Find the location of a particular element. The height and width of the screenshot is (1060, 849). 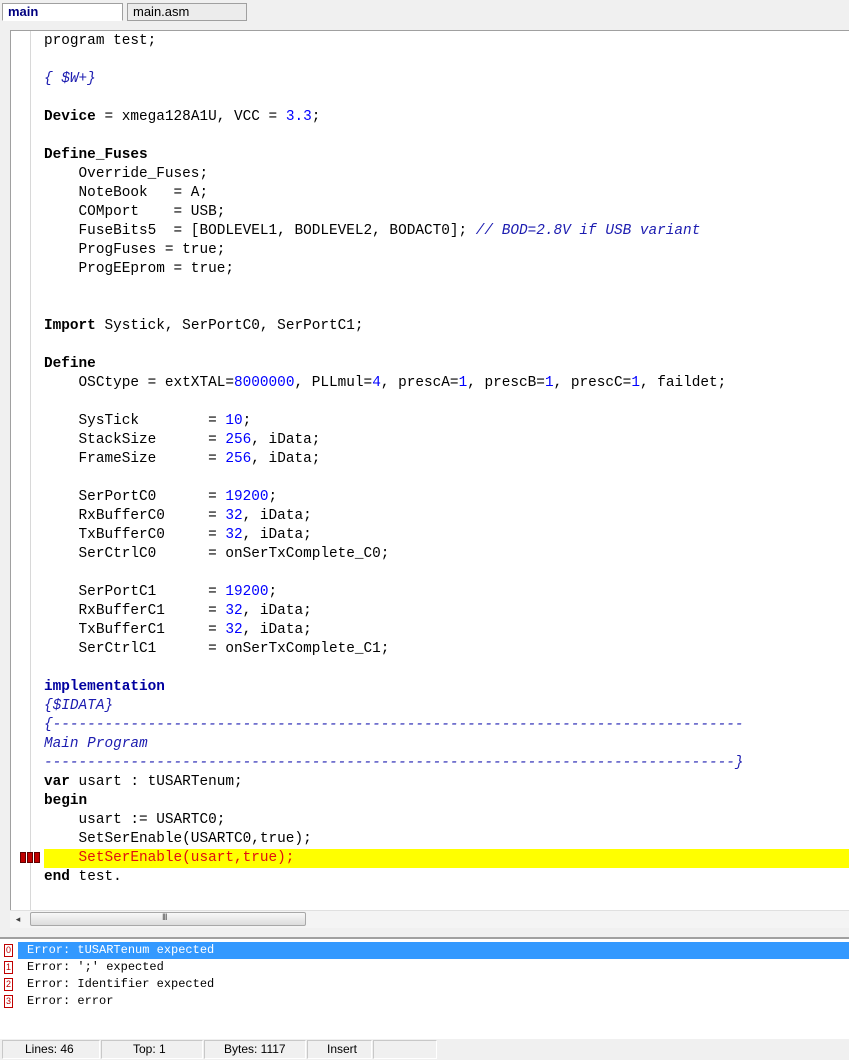

code-token: TxBufferC1 = is located at coordinates (135, 630).